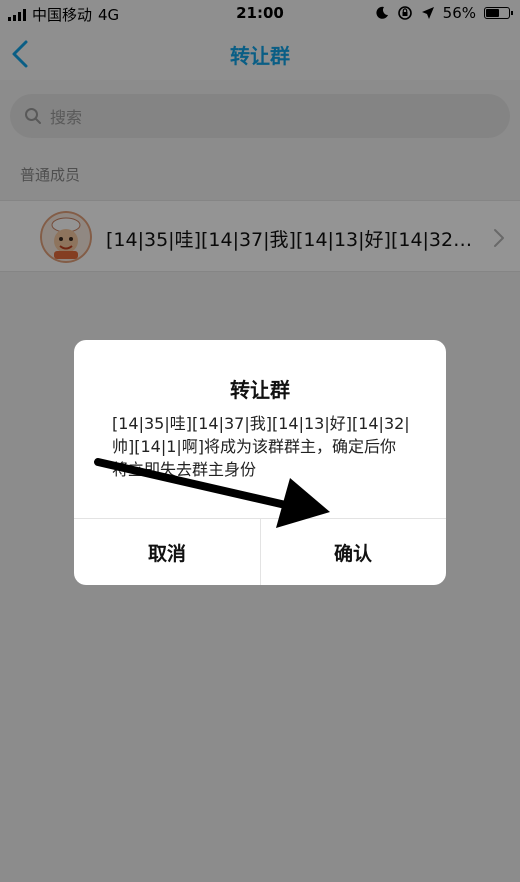 This screenshot has width=520, height=882. I want to click on dialog-title: 转让群, so click(260, 390).